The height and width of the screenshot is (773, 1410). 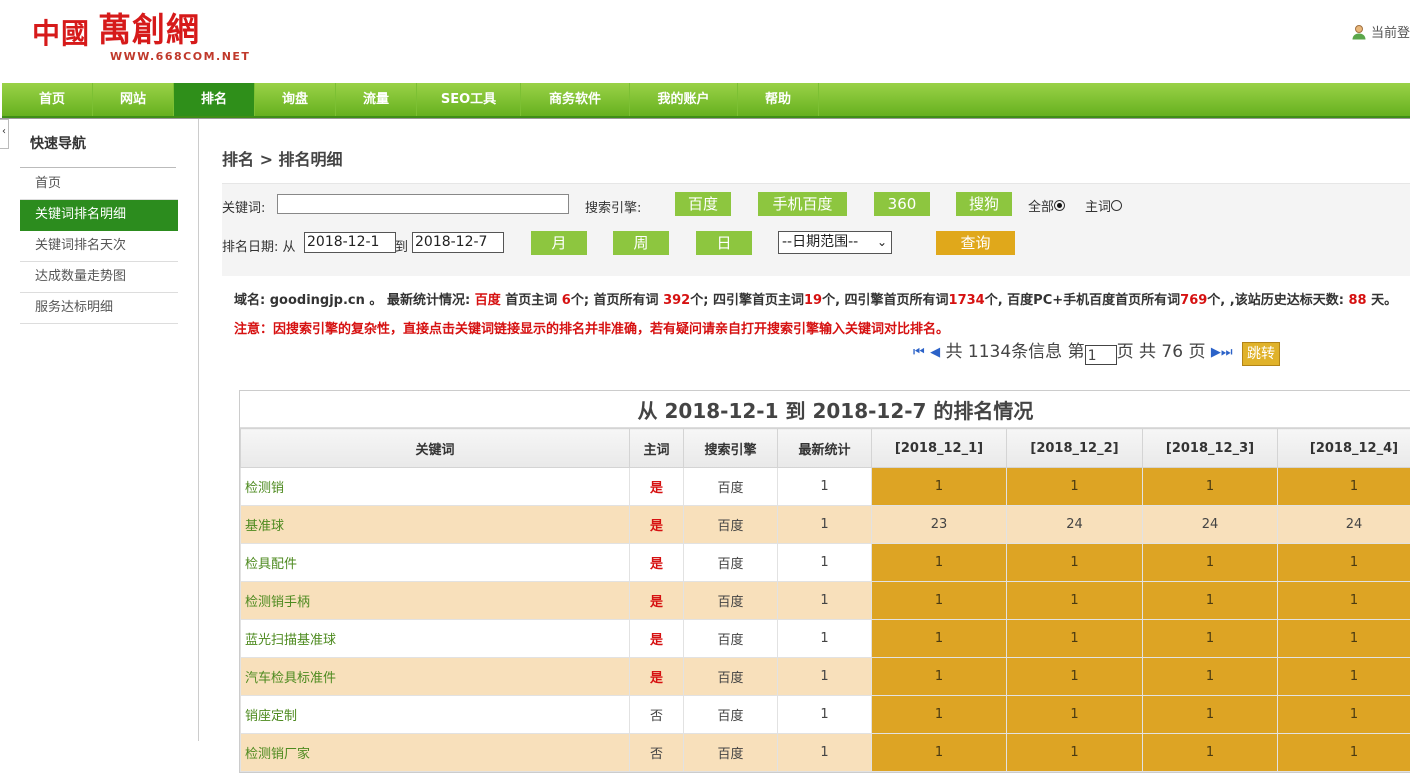 What do you see at coordinates (1075, 525) in the screenshot?
I see `rank-cell: 24` at bounding box center [1075, 525].